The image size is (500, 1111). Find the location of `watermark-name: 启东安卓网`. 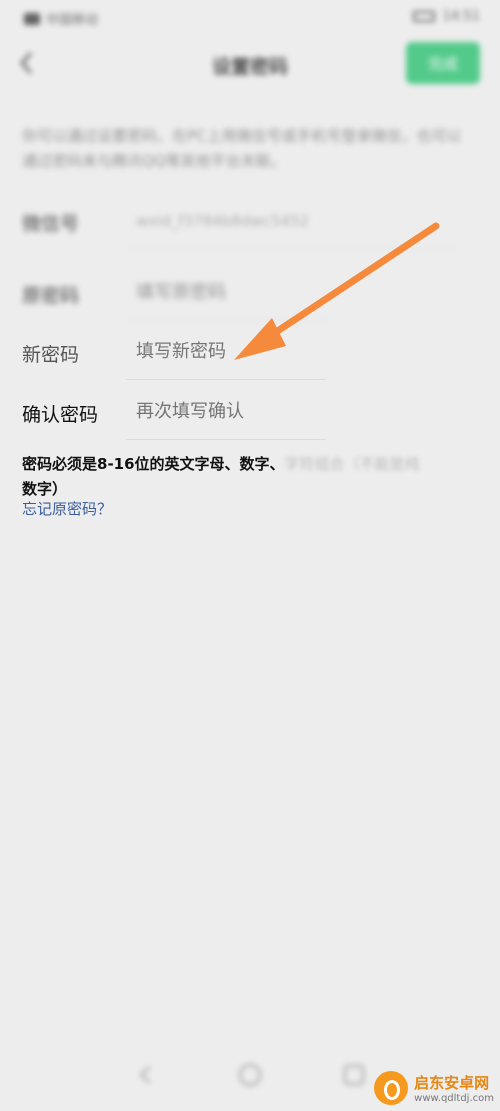

watermark-name: 启东安卓网 is located at coordinates (452, 1083).